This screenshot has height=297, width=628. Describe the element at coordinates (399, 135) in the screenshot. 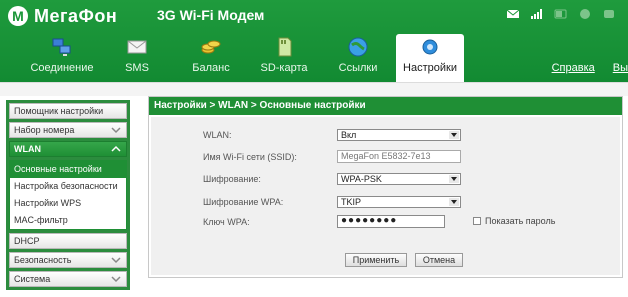

I see `wlan-select: Вкл` at that location.